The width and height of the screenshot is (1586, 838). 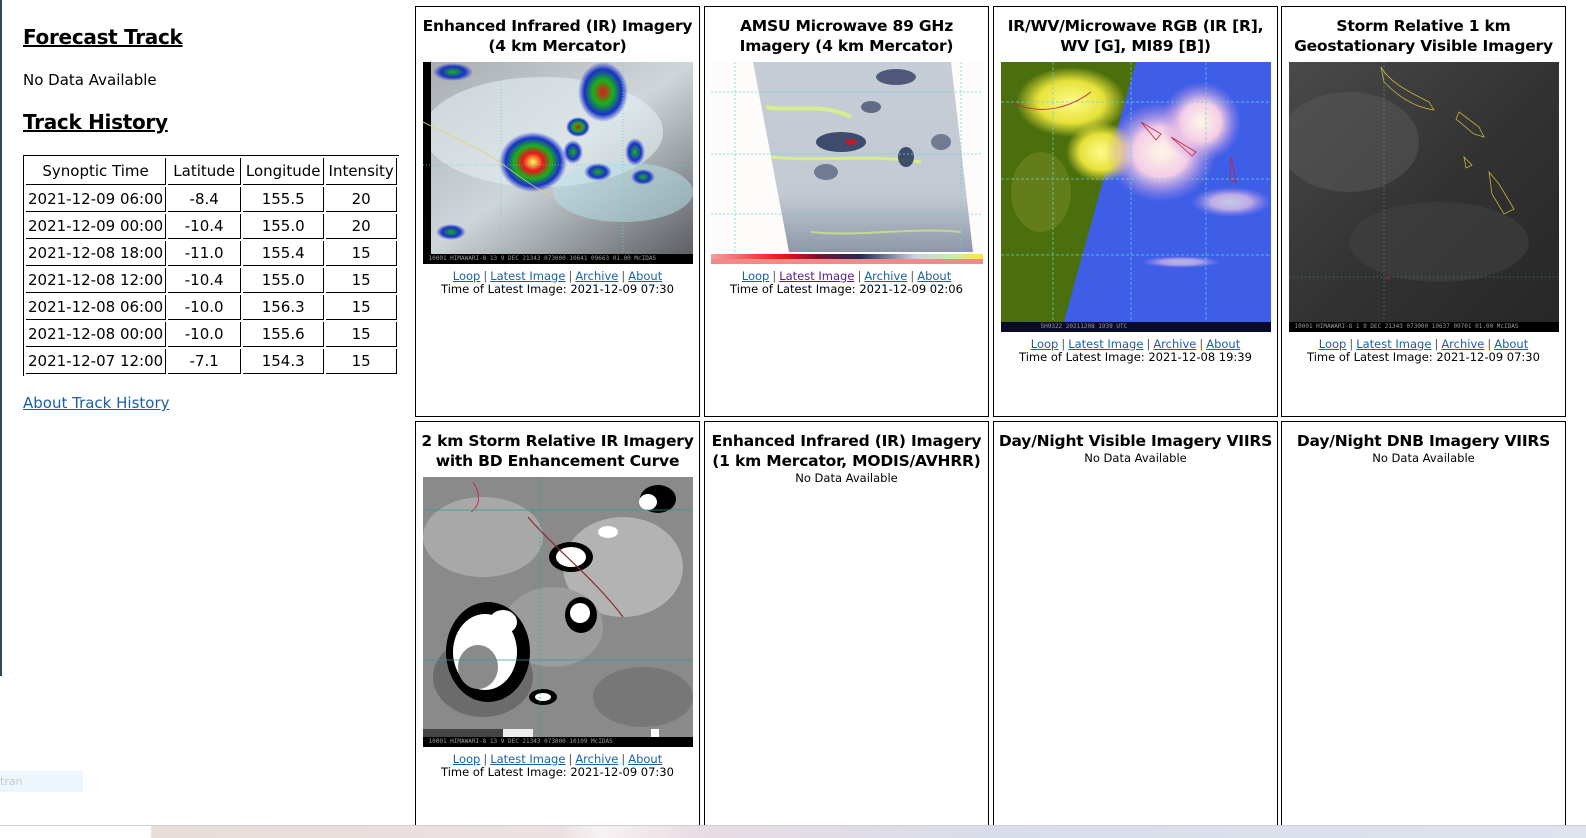 I want to click on translate-widget: tran, so click(x=41, y=781).